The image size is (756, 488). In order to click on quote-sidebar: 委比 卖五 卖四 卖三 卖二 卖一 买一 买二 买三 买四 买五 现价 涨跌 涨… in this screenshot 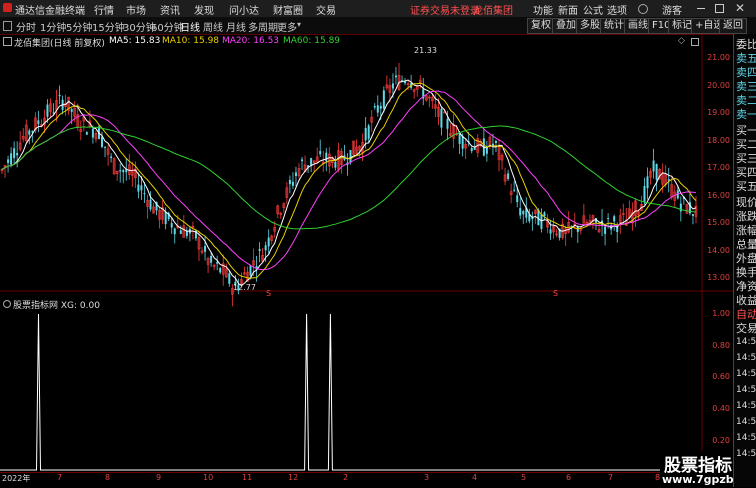, I will do `click(744, 260)`.